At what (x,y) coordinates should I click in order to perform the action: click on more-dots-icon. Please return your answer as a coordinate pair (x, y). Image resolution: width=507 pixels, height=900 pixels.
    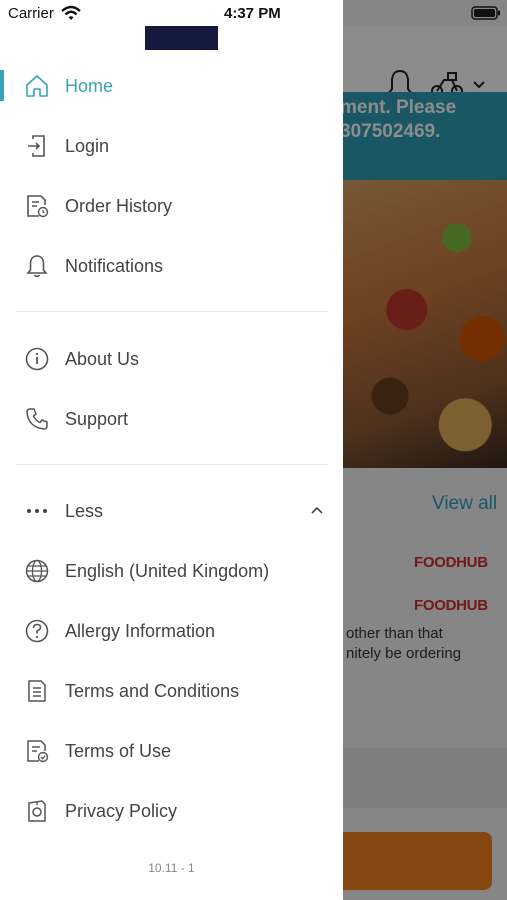
    Looking at the image, I should click on (37, 511).